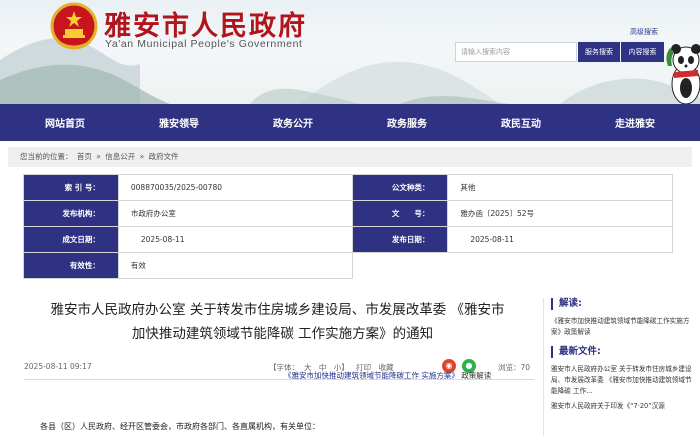 The height and width of the screenshot is (436, 700). What do you see at coordinates (644, 32) in the screenshot?
I see `advanced-search-link: 高级搜索` at bounding box center [644, 32].